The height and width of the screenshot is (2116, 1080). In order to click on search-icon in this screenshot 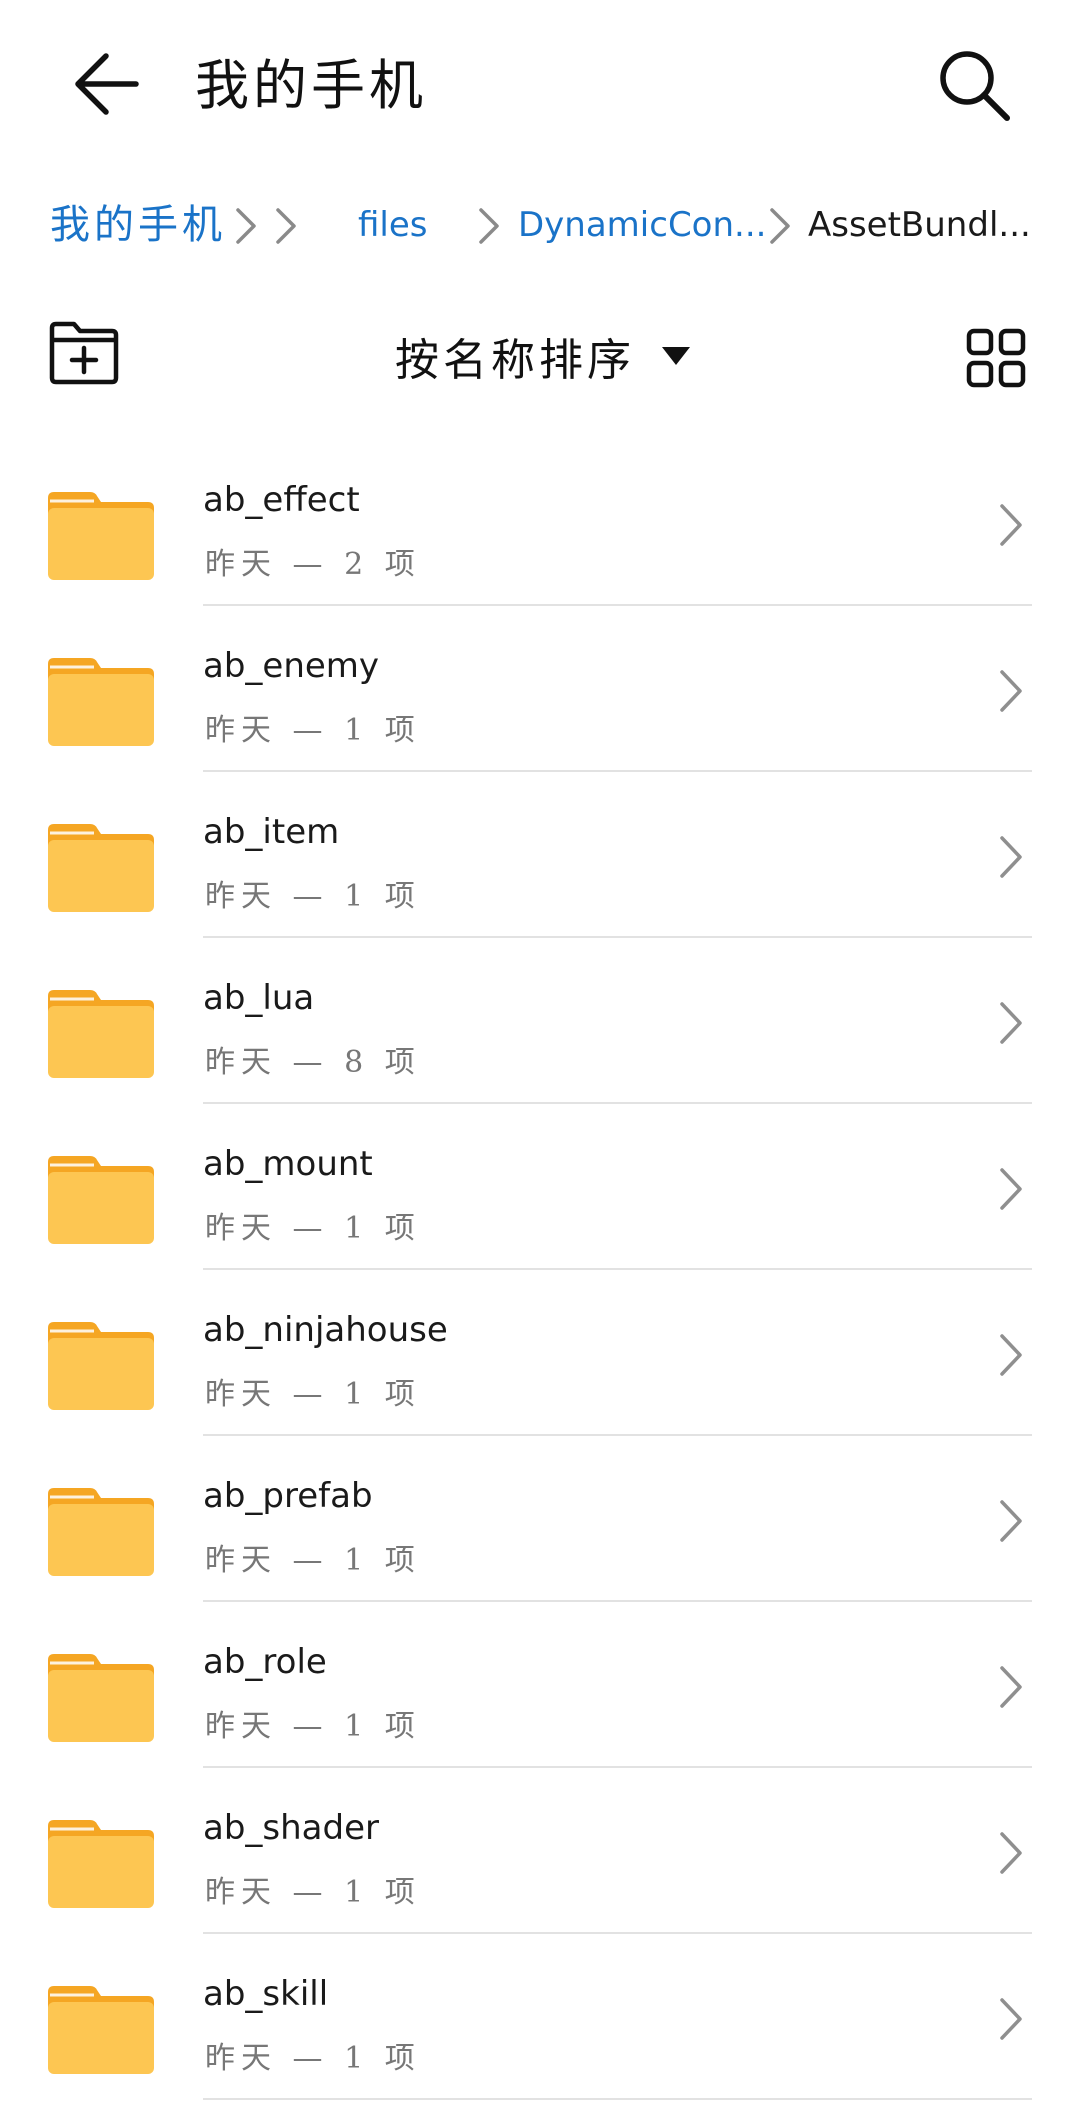, I will do `click(975, 86)`.